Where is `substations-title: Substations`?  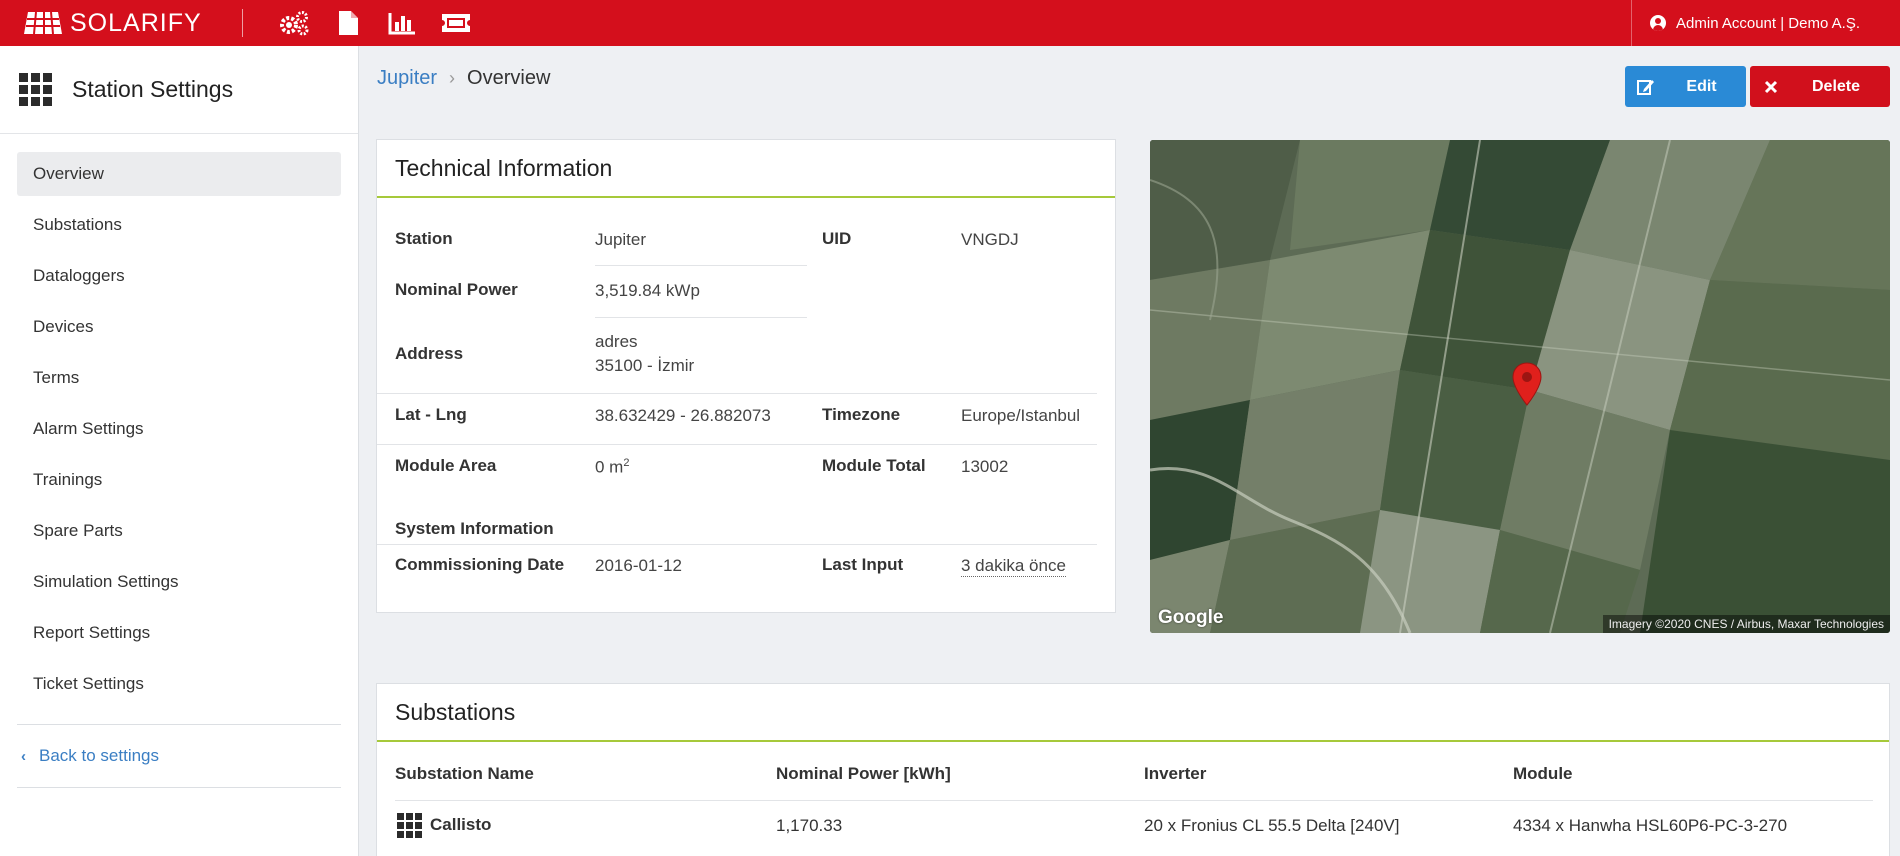
substations-title: Substations is located at coordinates (1133, 713).